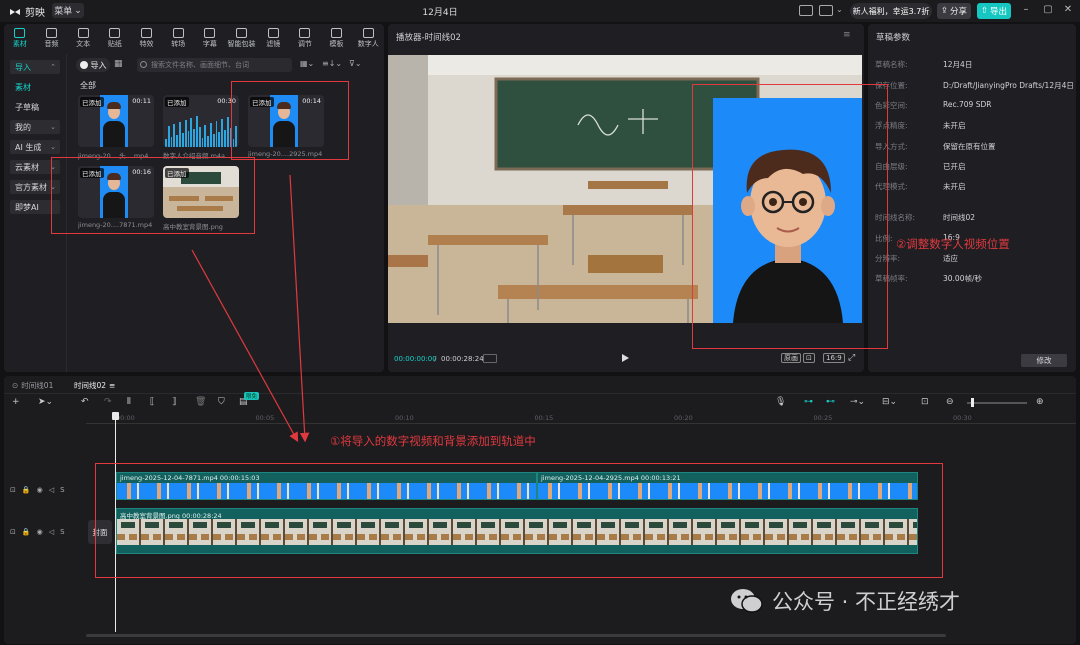 This screenshot has width=1080, height=645. Describe the element at coordinates (273, 38) in the screenshot. I see `tab-media-8: 滤镜` at that location.